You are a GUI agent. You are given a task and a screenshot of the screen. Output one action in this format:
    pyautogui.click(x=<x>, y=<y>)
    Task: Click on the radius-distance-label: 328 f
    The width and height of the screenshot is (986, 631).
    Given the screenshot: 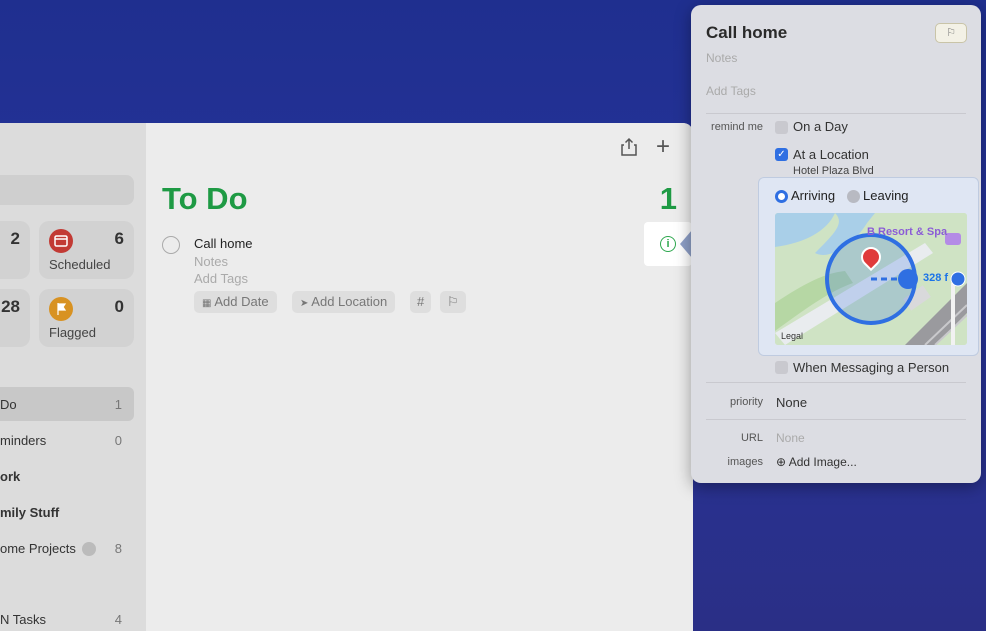 What is the action you would take?
    pyautogui.click(x=935, y=278)
    